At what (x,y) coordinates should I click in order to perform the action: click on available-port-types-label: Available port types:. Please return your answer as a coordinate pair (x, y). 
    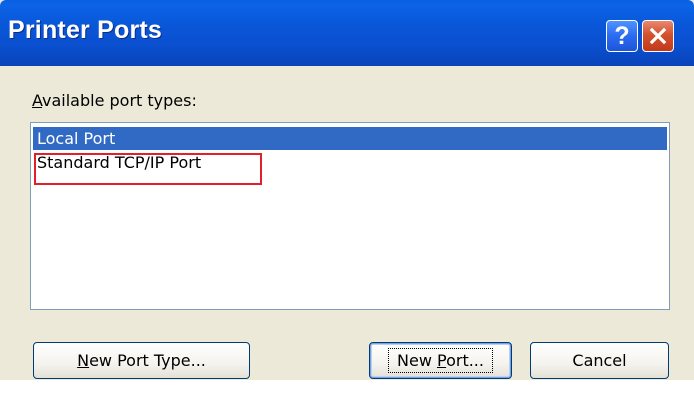
    Looking at the image, I should click on (114, 100).